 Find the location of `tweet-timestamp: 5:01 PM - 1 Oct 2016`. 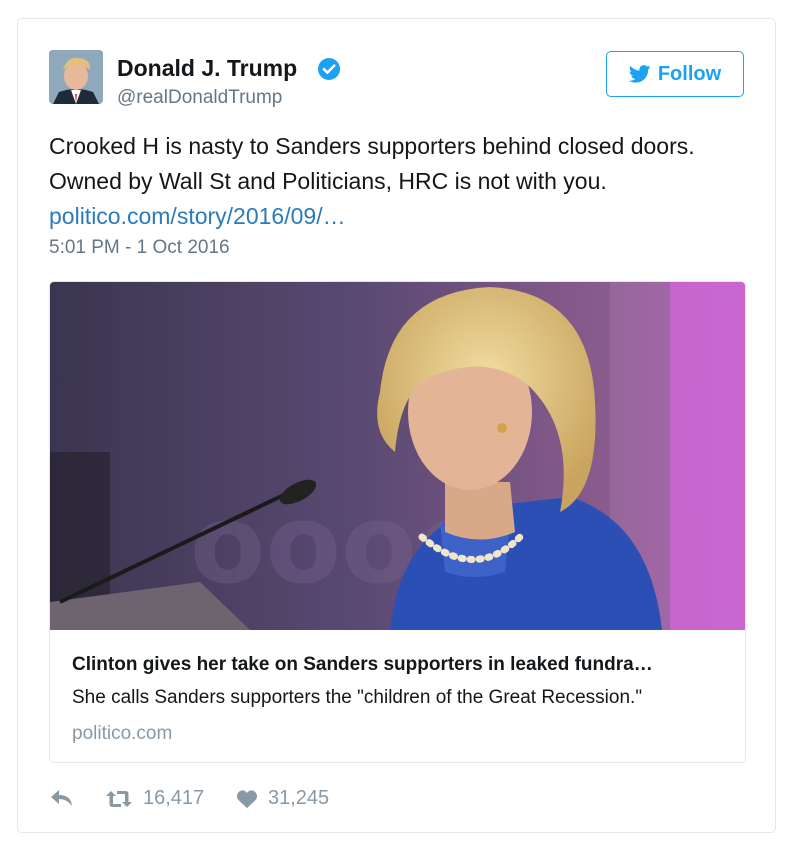

tweet-timestamp: 5:01 PM - 1 Oct 2016 is located at coordinates (139, 248).